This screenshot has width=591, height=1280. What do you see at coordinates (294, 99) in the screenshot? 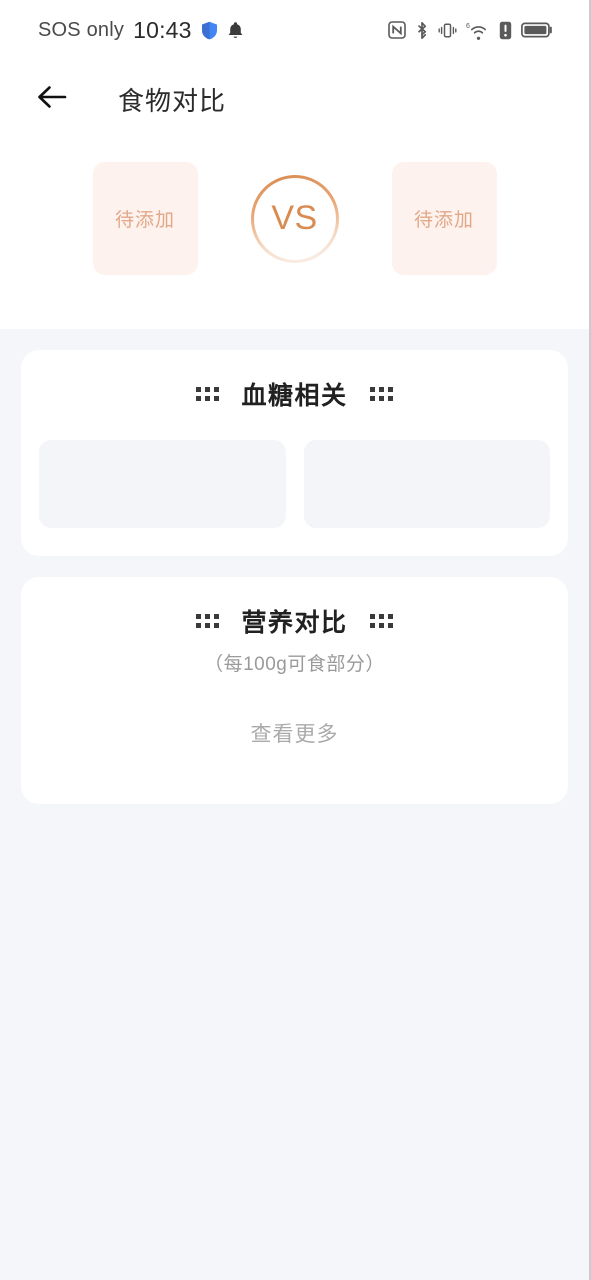
I see `app-header: 食物对比` at bounding box center [294, 99].